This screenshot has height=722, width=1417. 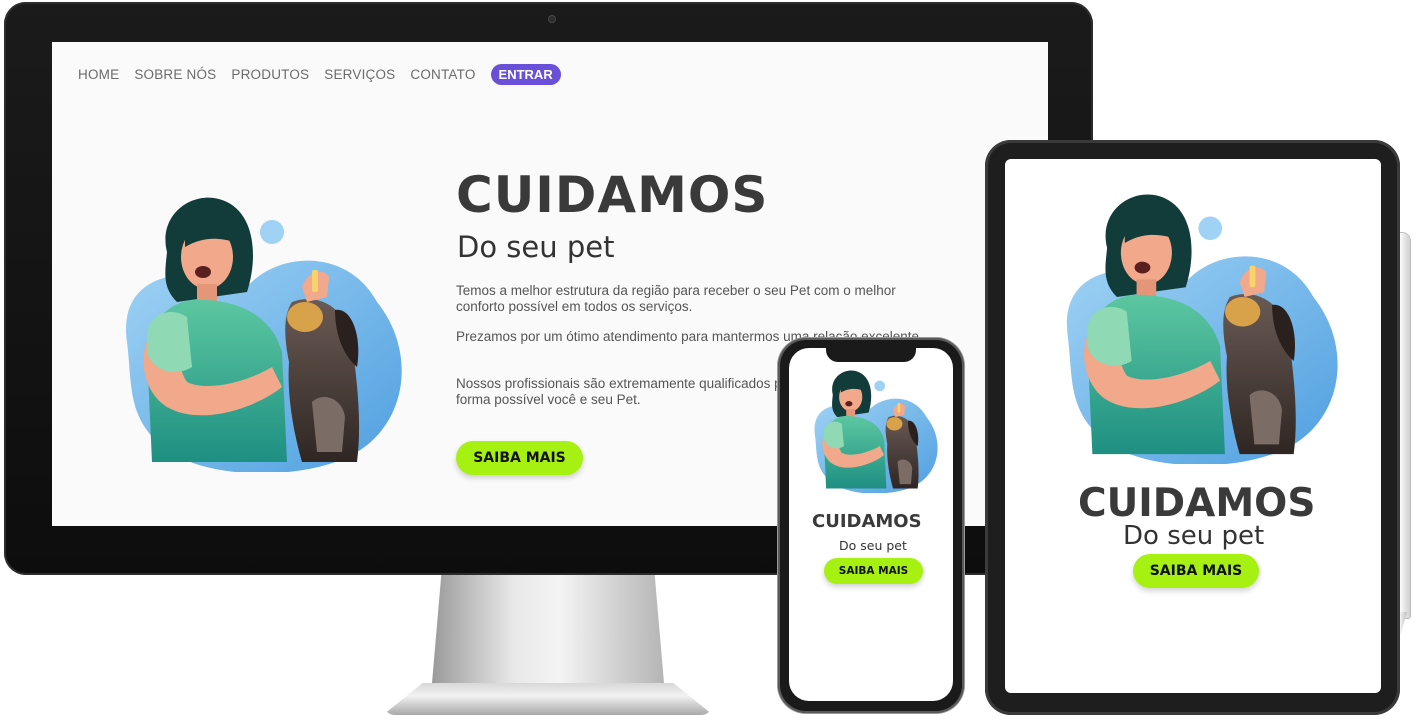 I want to click on camera-icon, so click(x=552, y=19).